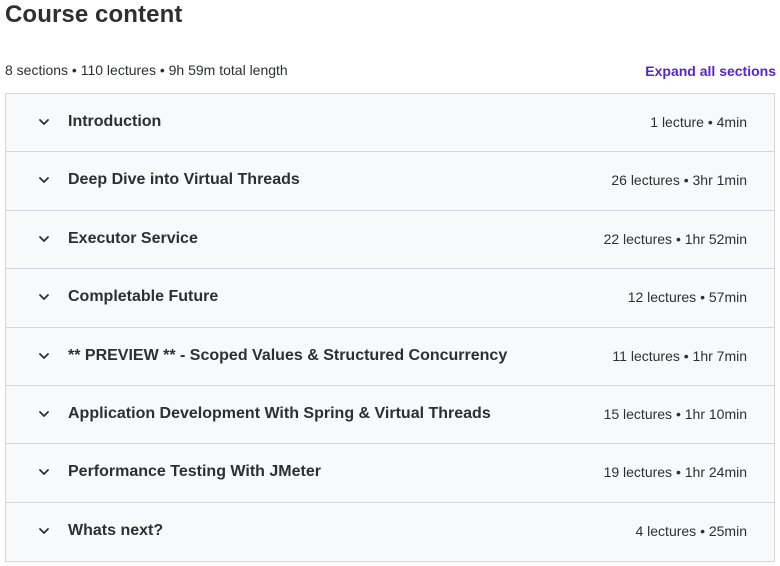 This screenshot has width=780, height=566. I want to click on section-meta: 12 lectures • 57min, so click(687, 297).